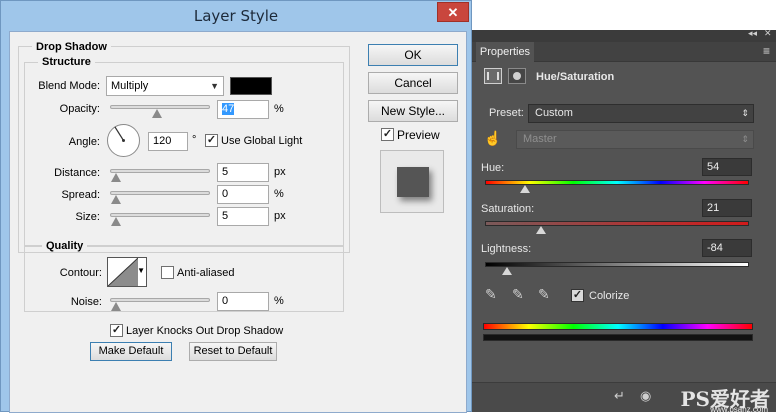 This screenshot has width=776, height=414. What do you see at coordinates (492, 138) in the screenshot?
I see `hand-target-icon: ☝` at bounding box center [492, 138].